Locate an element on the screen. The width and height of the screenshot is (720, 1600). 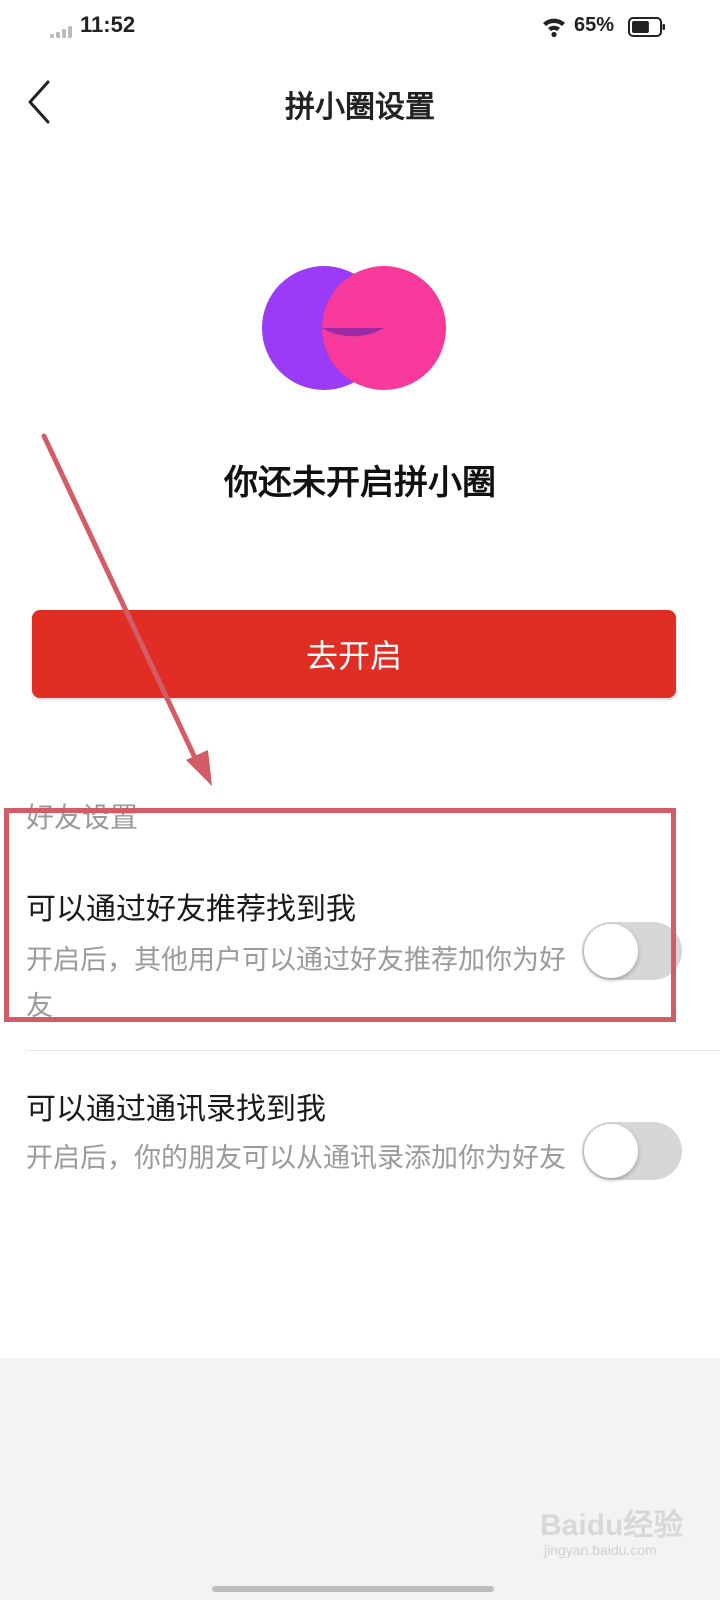
toggle-knob is located at coordinates (611, 1151).